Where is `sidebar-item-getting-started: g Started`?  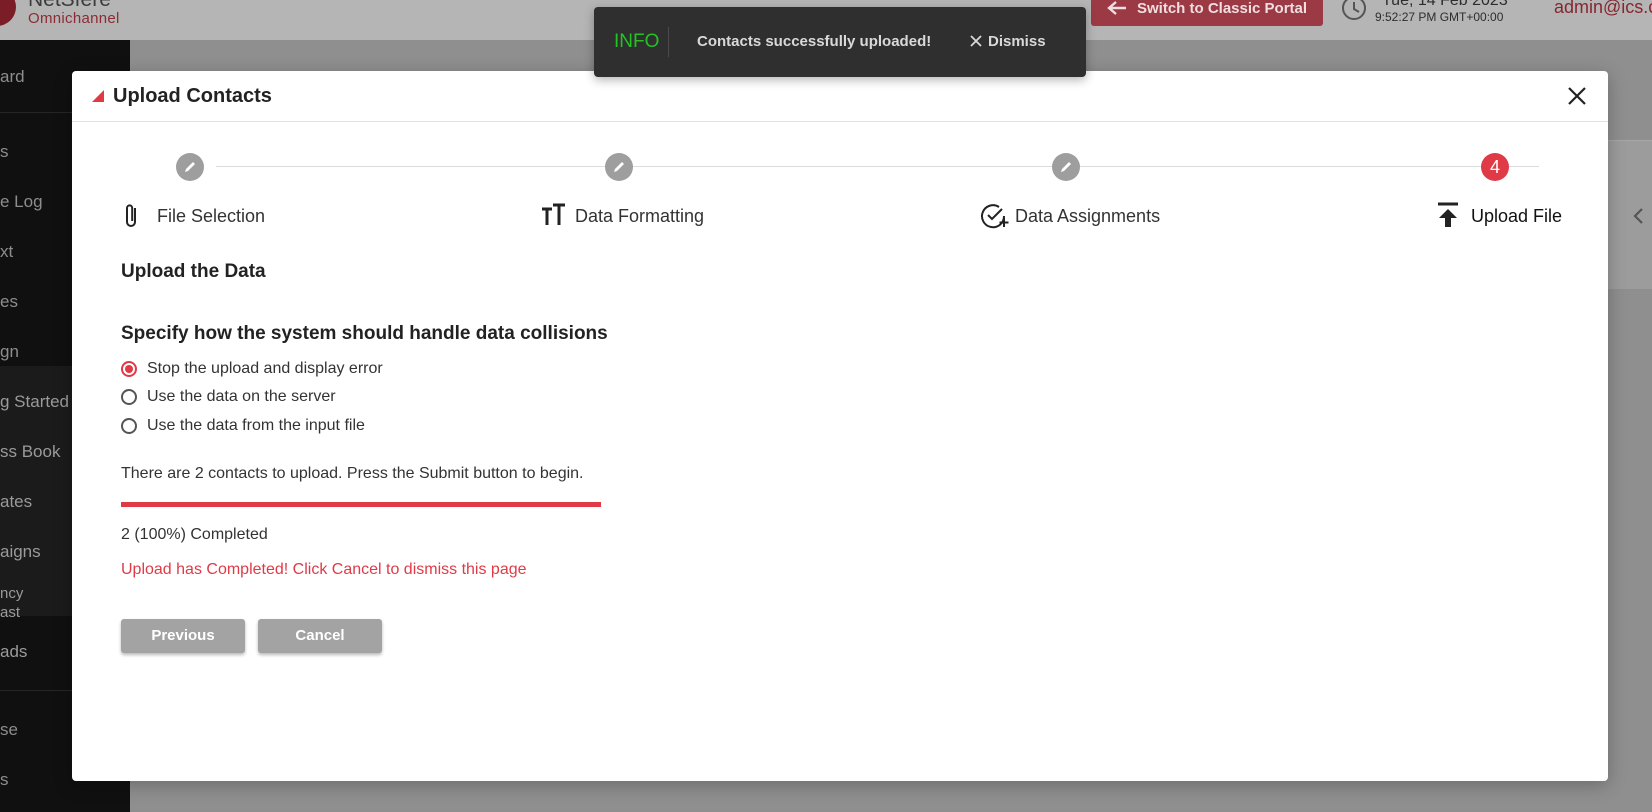 sidebar-item-getting-started: g Started is located at coordinates (34, 402).